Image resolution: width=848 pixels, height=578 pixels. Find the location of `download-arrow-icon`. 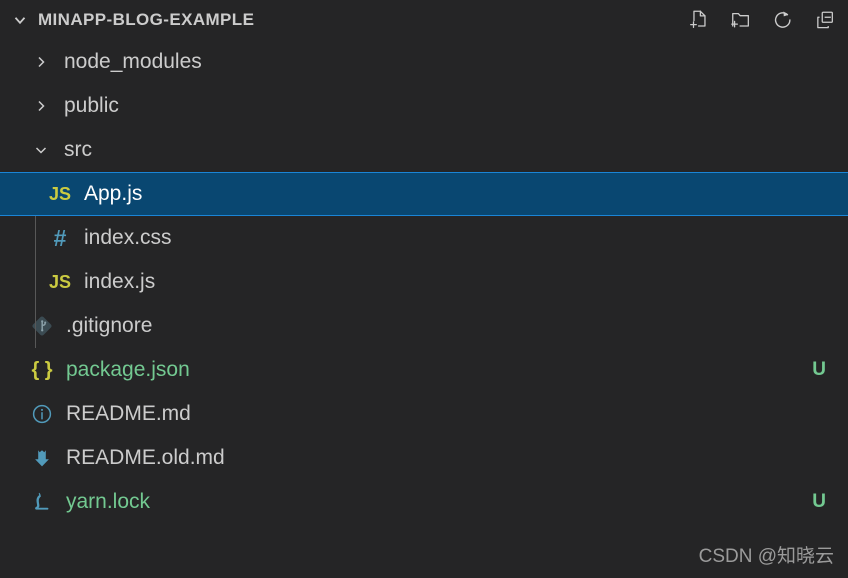

download-arrow-icon is located at coordinates (42, 458).